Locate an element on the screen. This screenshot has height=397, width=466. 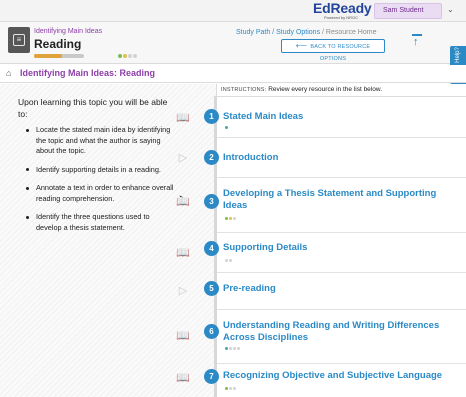
resource-title: Stated Main Ideas is located at coordinates (338, 117).